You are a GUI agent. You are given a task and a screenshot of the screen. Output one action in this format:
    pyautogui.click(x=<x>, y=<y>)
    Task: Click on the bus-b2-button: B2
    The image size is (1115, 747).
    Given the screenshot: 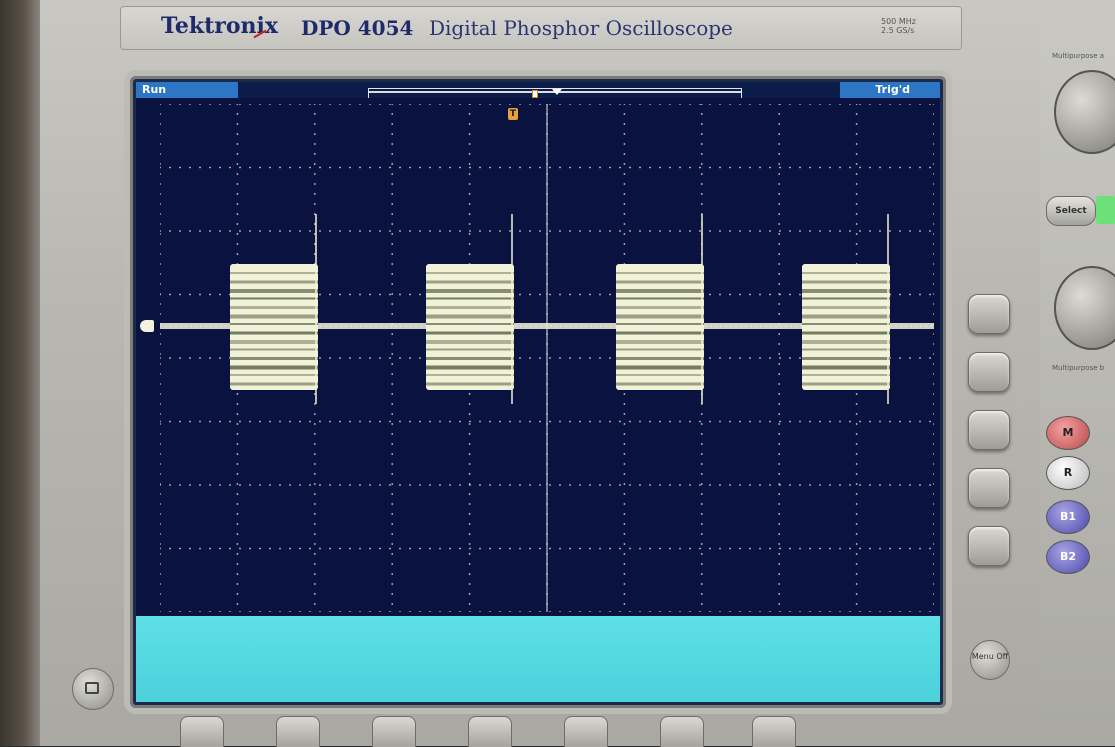 What is the action you would take?
    pyautogui.click(x=1068, y=557)
    